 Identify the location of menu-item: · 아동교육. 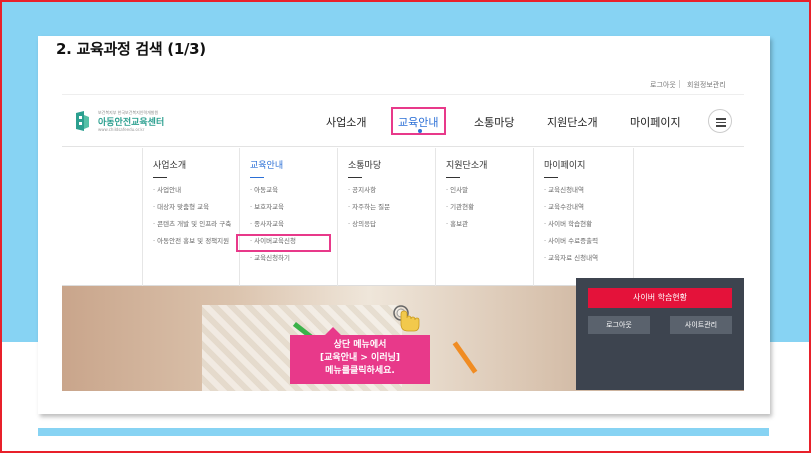
(295, 190).